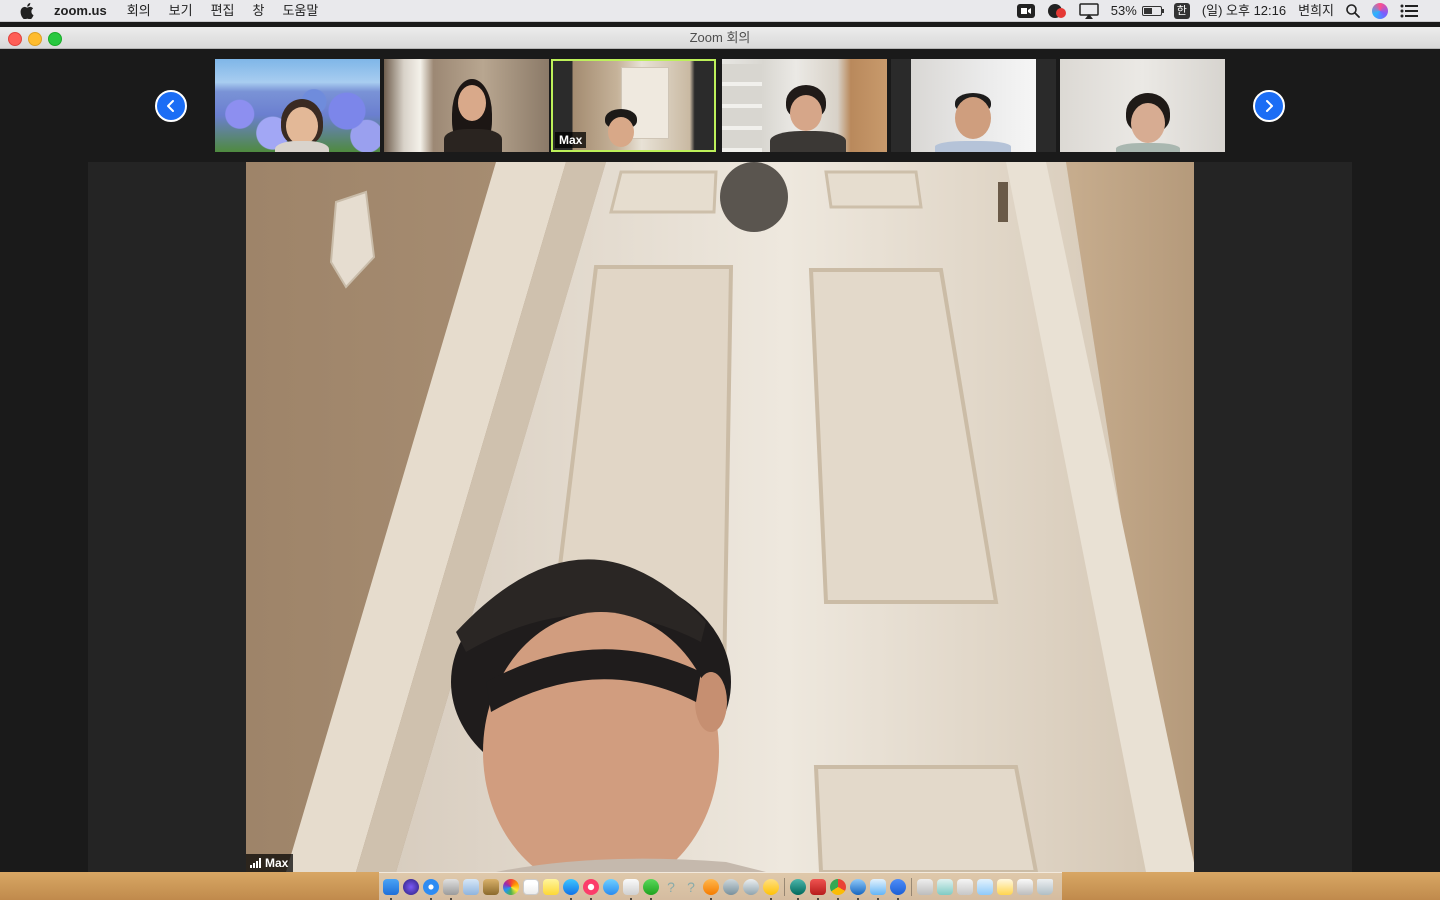  I want to click on system-preferences-icon, so click(751, 886).